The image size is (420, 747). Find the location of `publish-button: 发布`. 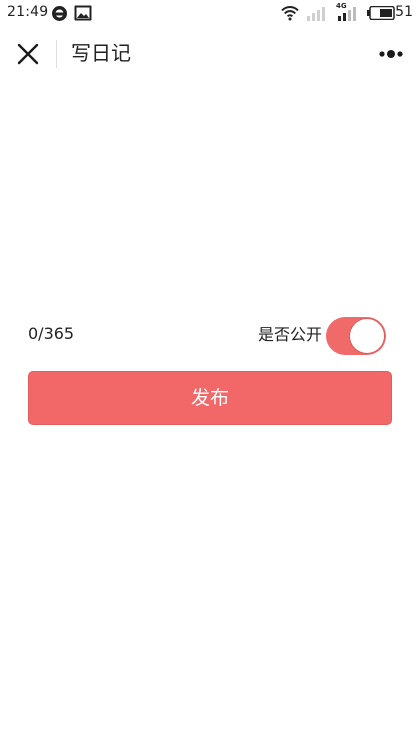

publish-button: 发布 is located at coordinates (210, 398).